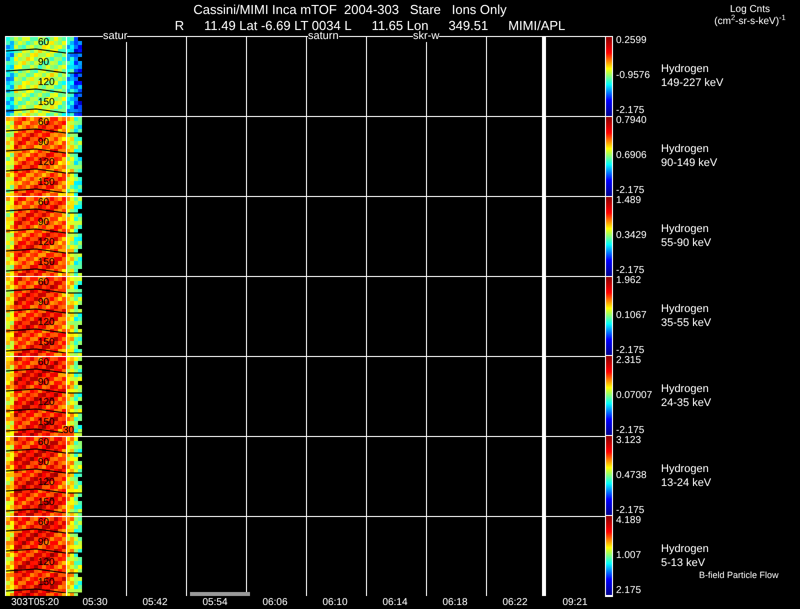  What do you see at coordinates (95, 603) in the screenshot?
I see `time-tick-label: 05:30` at bounding box center [95, 603].